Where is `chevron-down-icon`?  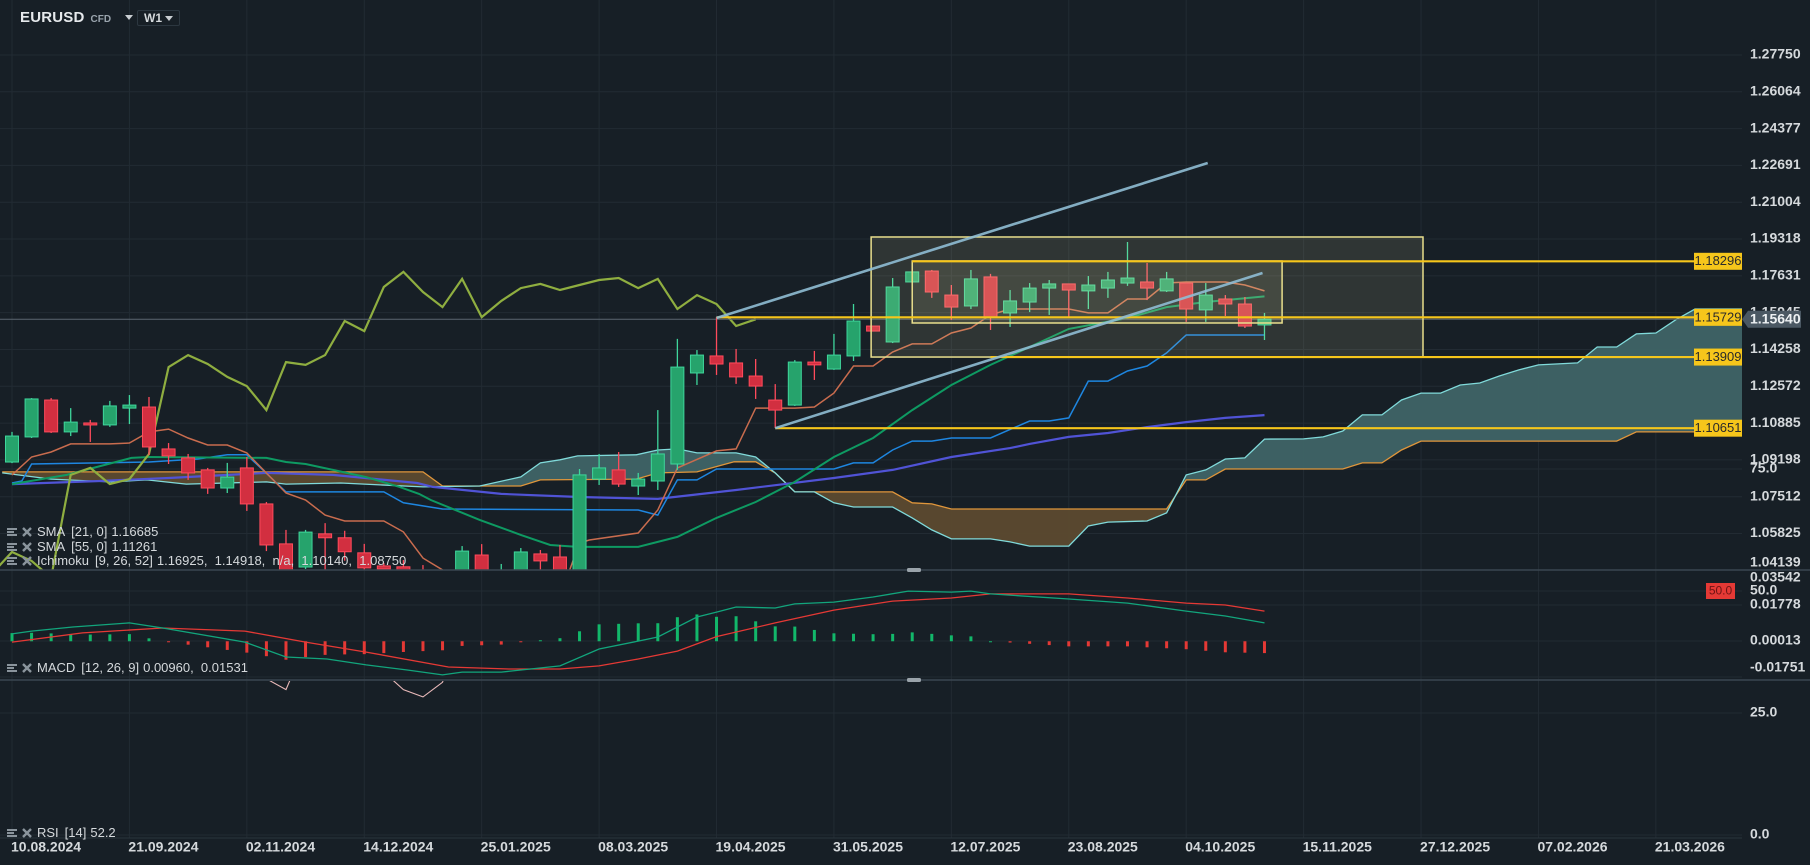
chevron-down-icon is located at coordinates (129, 17).